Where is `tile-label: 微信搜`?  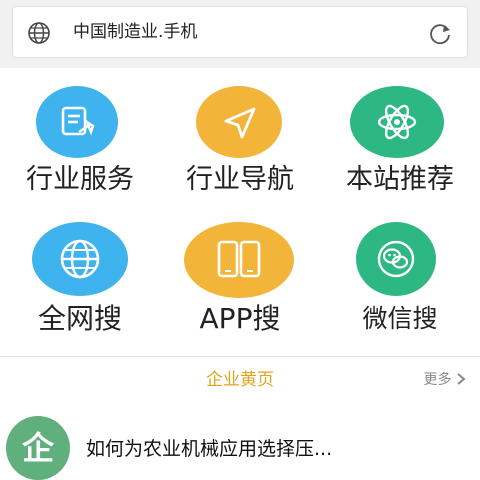 tile-label: 微信搜 is located at coordinates (400, 318).